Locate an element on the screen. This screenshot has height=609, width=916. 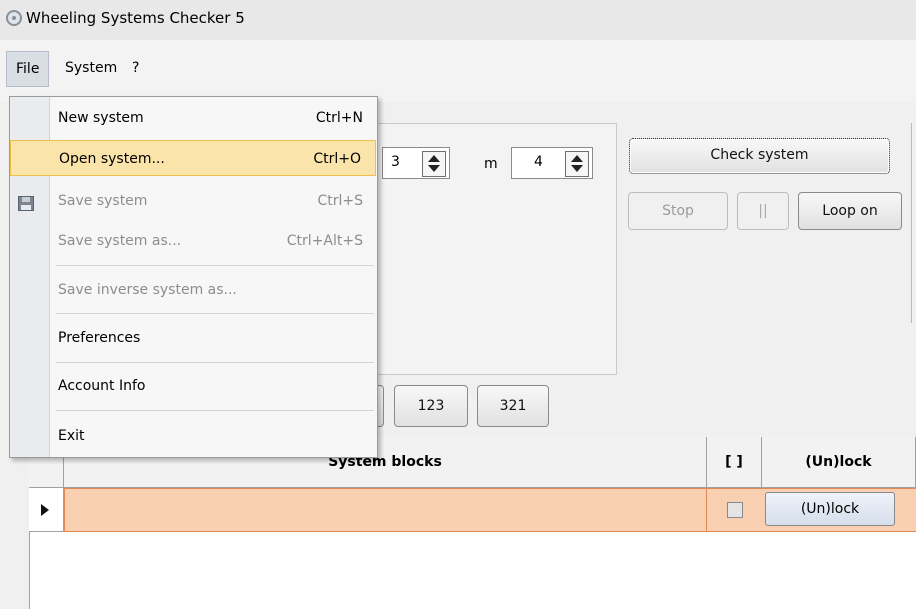
menu-item-shortcut: Ctrl+N is located at coordinates (339, 118).